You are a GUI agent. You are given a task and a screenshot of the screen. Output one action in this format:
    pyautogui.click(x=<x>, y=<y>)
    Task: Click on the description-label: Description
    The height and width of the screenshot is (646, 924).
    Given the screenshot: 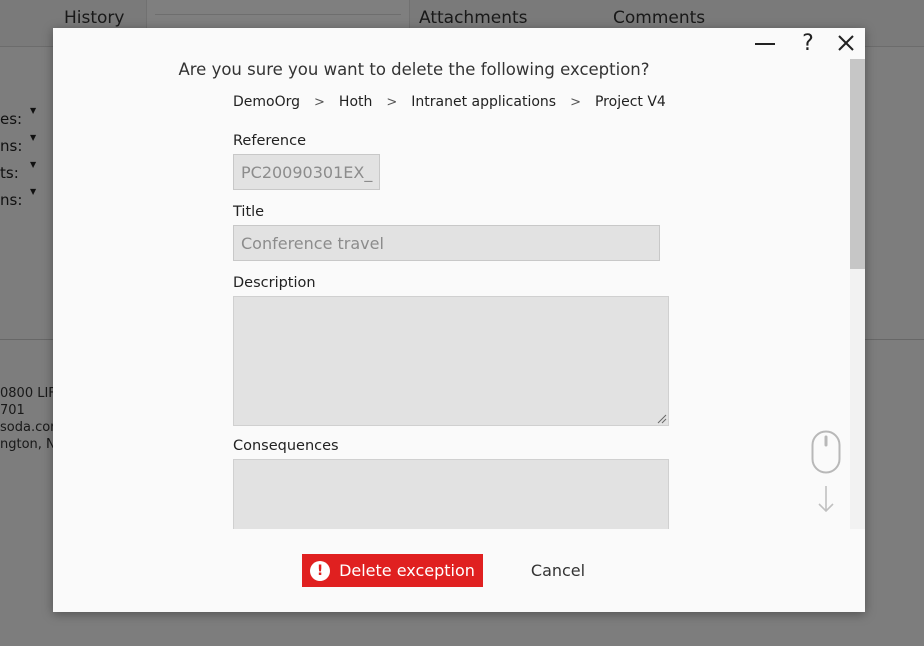 What is the action you would take?
    pyautogui.click(x=274, y=283)
    